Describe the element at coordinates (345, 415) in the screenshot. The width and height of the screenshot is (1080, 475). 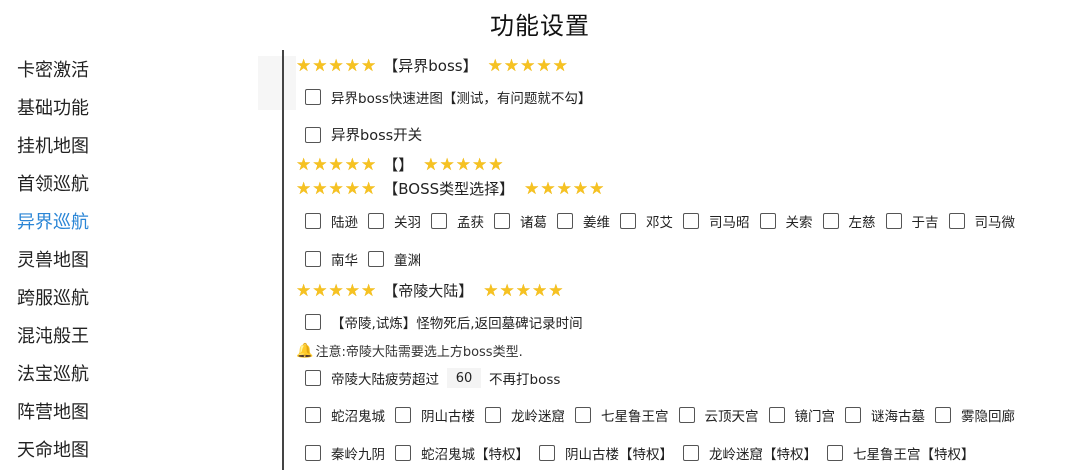
I see `option-map-shezhao: 蛇沼鬼城` at that location.